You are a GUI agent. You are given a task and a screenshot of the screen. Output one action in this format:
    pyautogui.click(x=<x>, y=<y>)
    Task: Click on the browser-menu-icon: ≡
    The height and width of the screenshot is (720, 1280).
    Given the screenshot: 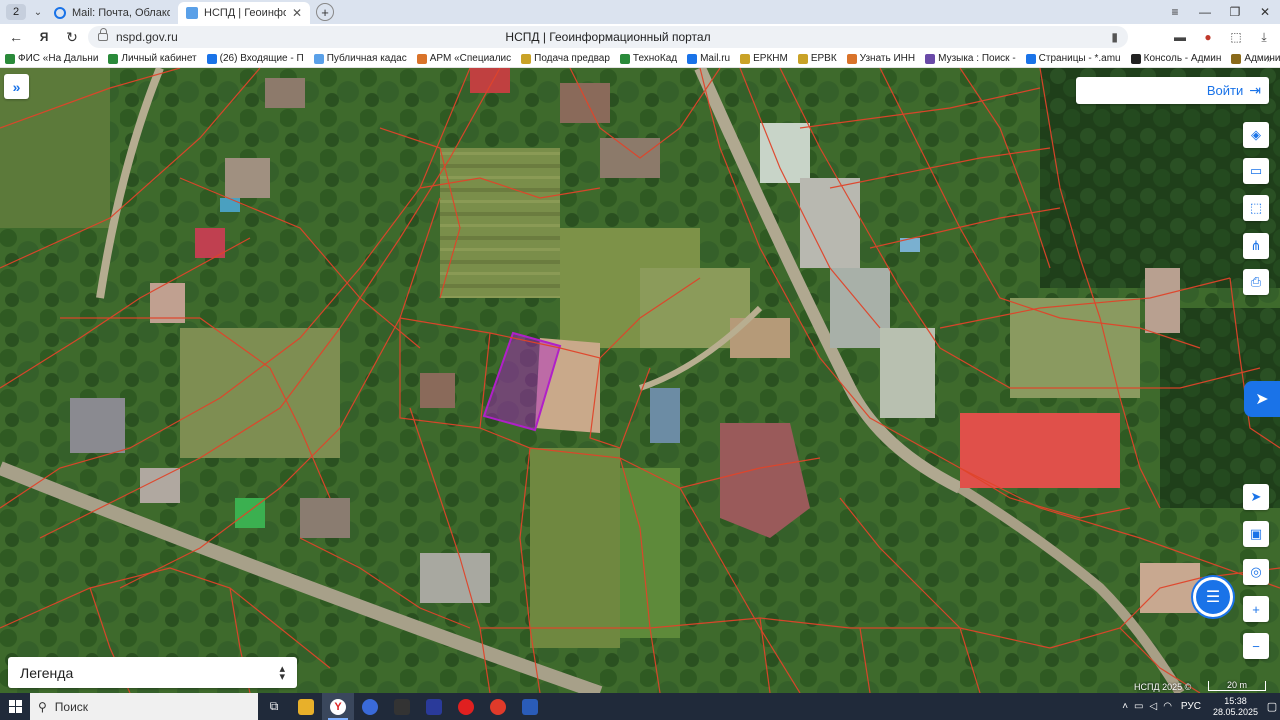 What is the action you would take?
    pyautogui.click(x=1175, y=12)
    